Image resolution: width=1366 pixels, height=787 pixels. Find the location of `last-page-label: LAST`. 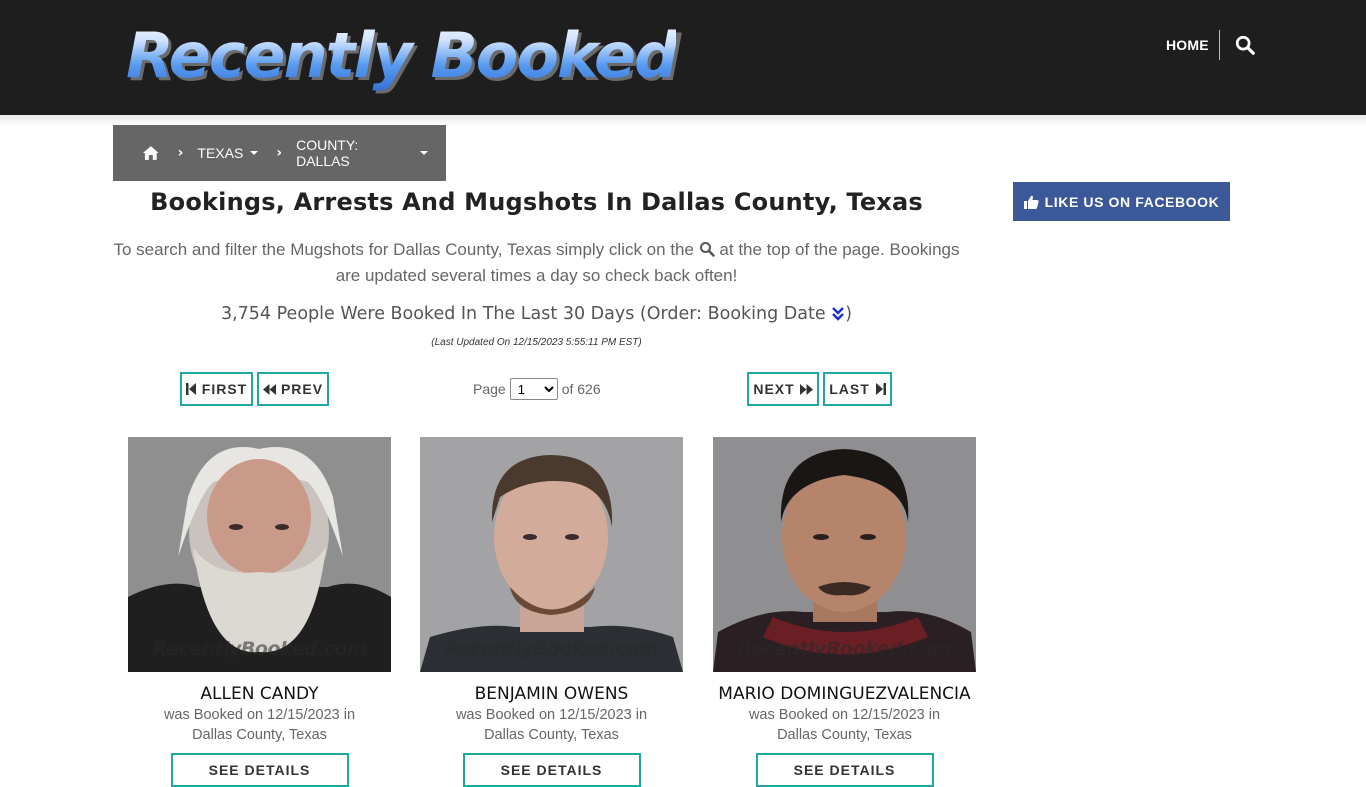

last-page-label: LAST is located at coordinates (849, 389).